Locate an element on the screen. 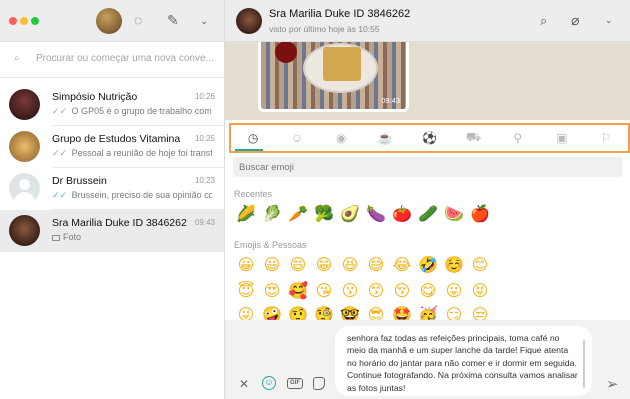 The height and width of the screenshot is (399, 630). emoji: 😒 is located at coordinates (480, 312).